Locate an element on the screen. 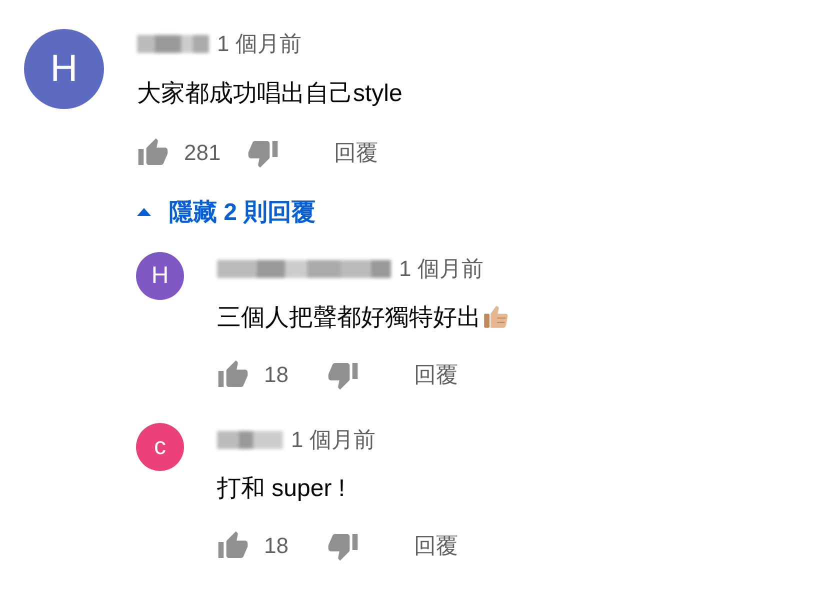 This screenshot has width=822, height=592. like-count: 281 is located at coordinates (203, 153).